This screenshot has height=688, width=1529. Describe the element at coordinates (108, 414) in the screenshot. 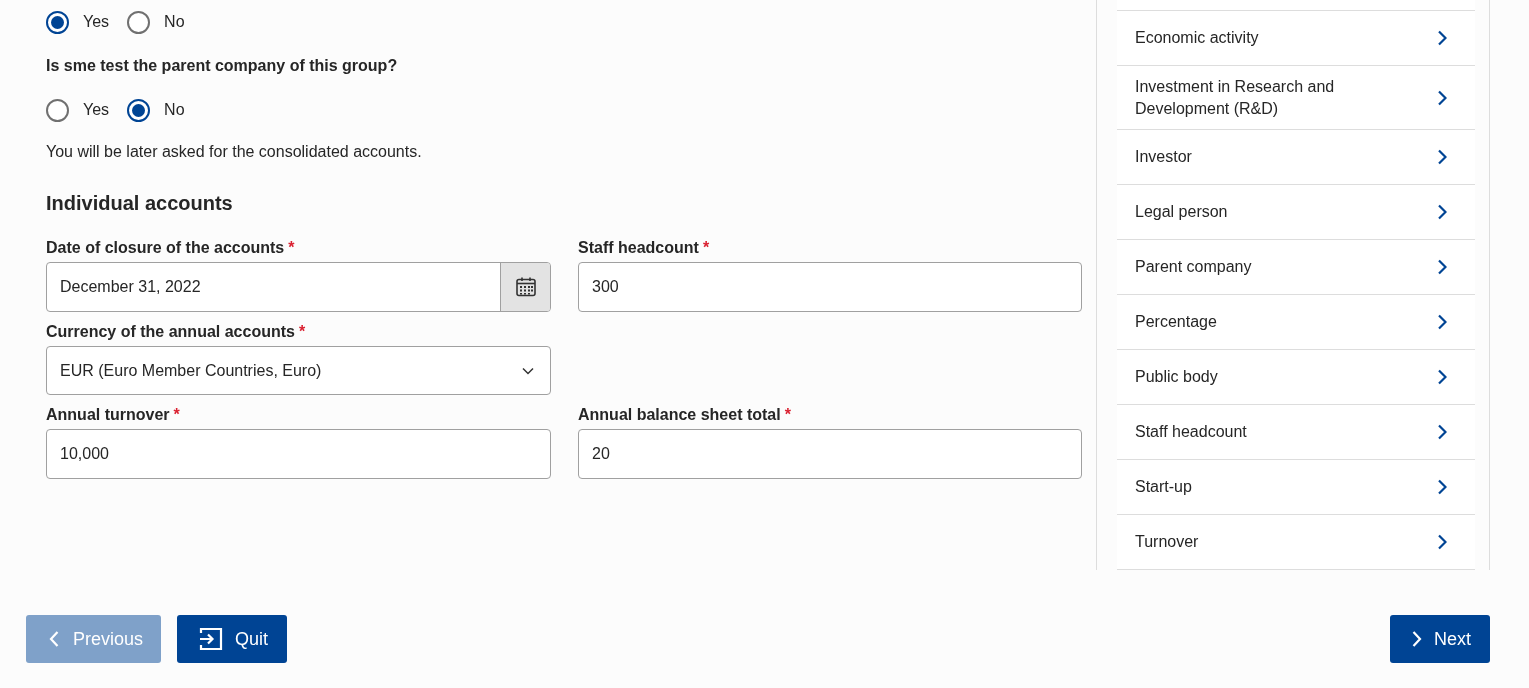

I see `field-label: Annual turnover` at that location.